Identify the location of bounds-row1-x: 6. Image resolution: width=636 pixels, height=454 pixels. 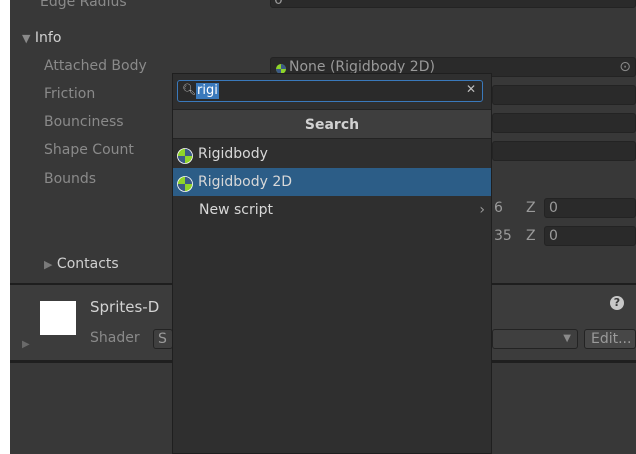
(498, 208).